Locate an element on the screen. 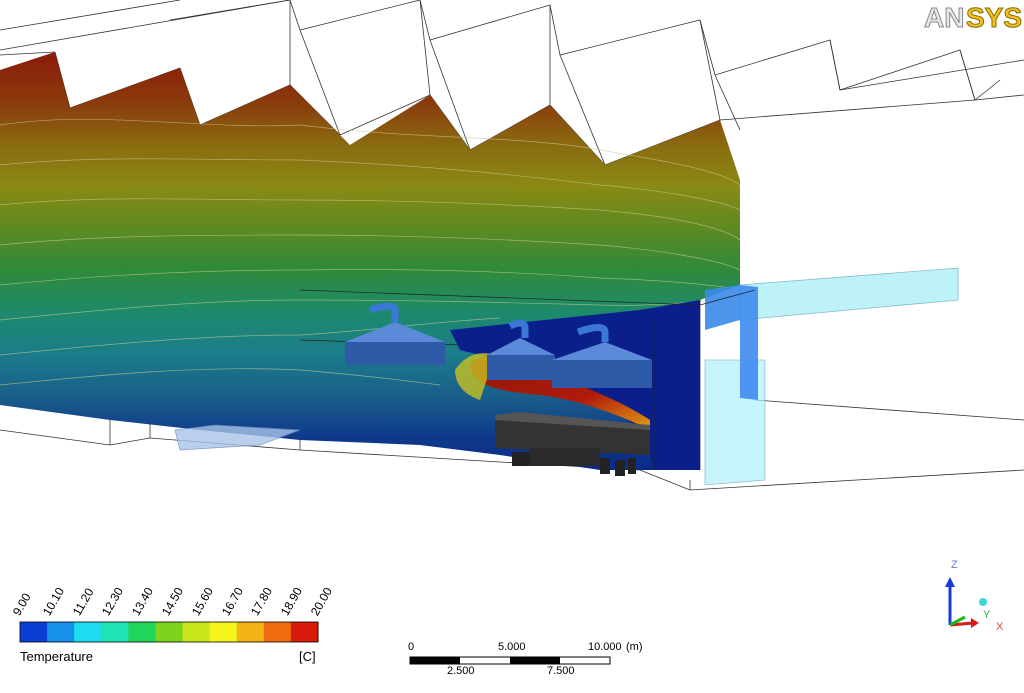  legend-tick-label: 10.10 is located at coordinates (53, 601).